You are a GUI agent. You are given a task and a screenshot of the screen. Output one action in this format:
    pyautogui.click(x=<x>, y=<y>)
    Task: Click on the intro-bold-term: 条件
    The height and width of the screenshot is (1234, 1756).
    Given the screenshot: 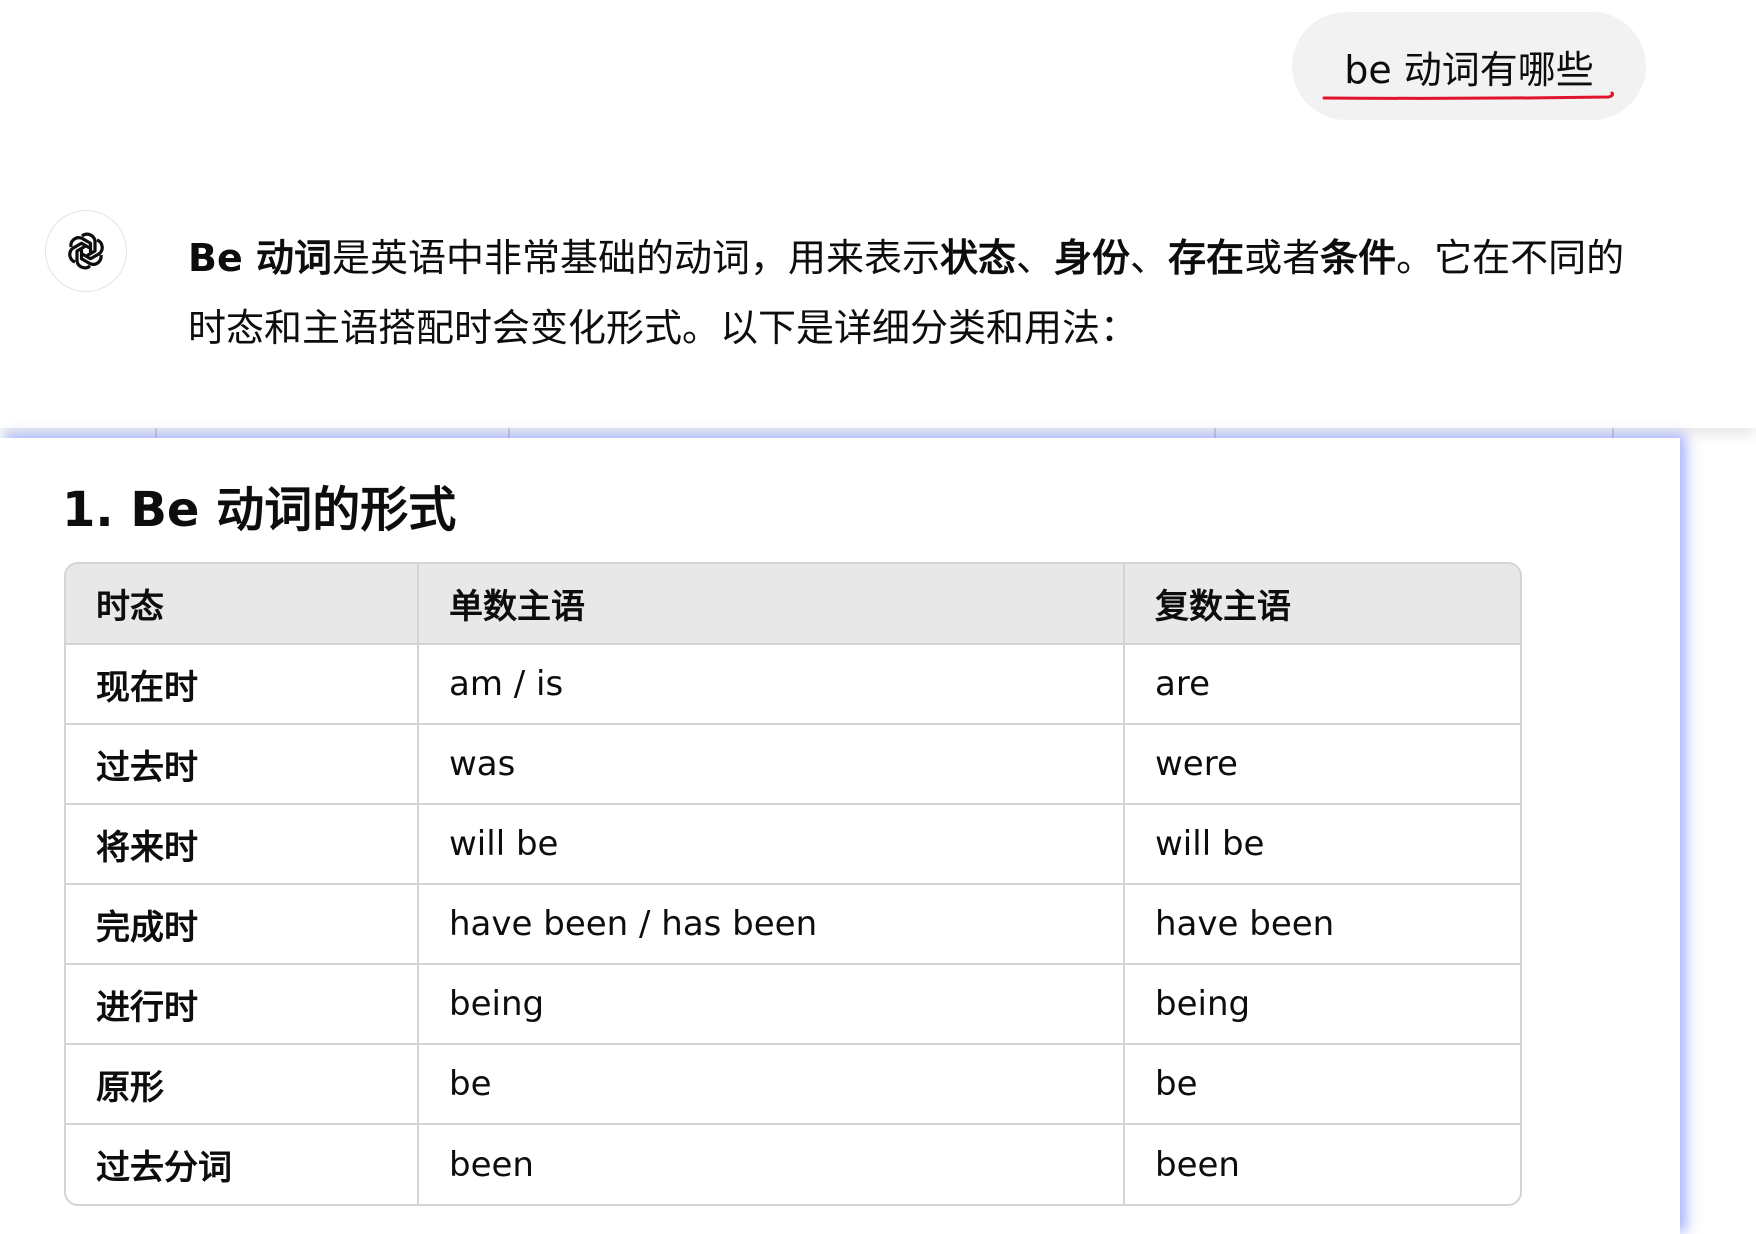 What is the action you would take?
    pyautogui.click(x=1358, y=258)
    